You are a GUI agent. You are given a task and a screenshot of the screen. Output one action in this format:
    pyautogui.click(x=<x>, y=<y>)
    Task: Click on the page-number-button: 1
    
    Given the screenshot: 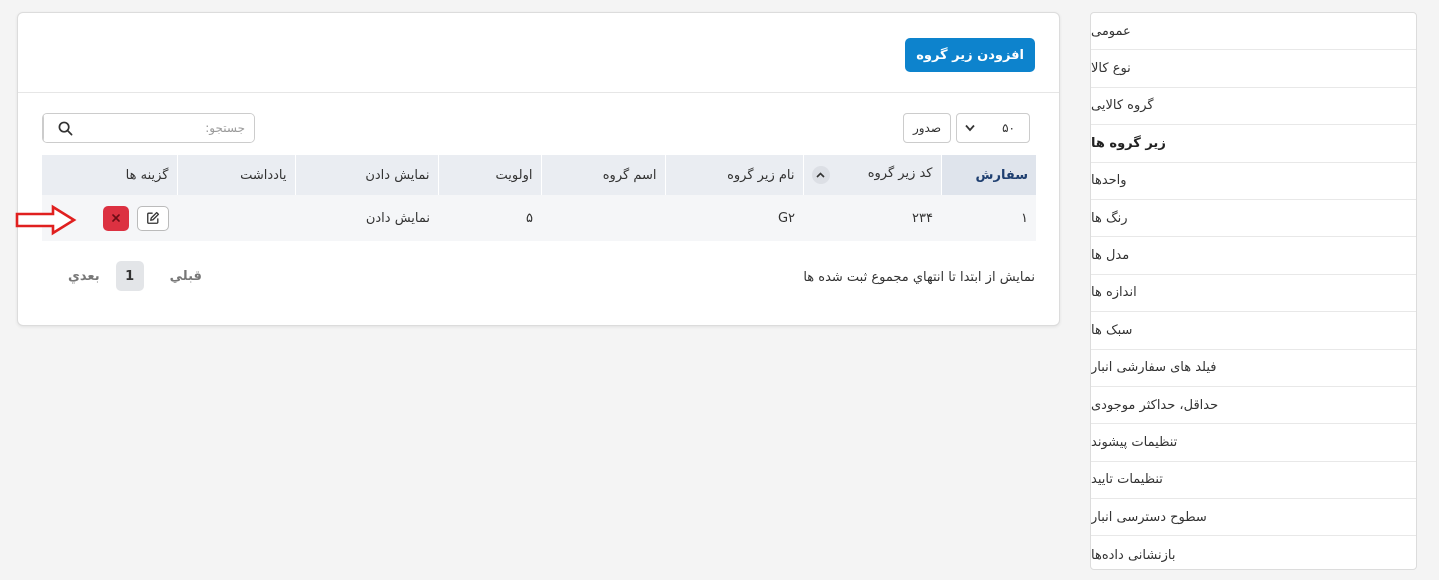 What is the action you would take?
    pyautogui.click(x=129, y=276)
    